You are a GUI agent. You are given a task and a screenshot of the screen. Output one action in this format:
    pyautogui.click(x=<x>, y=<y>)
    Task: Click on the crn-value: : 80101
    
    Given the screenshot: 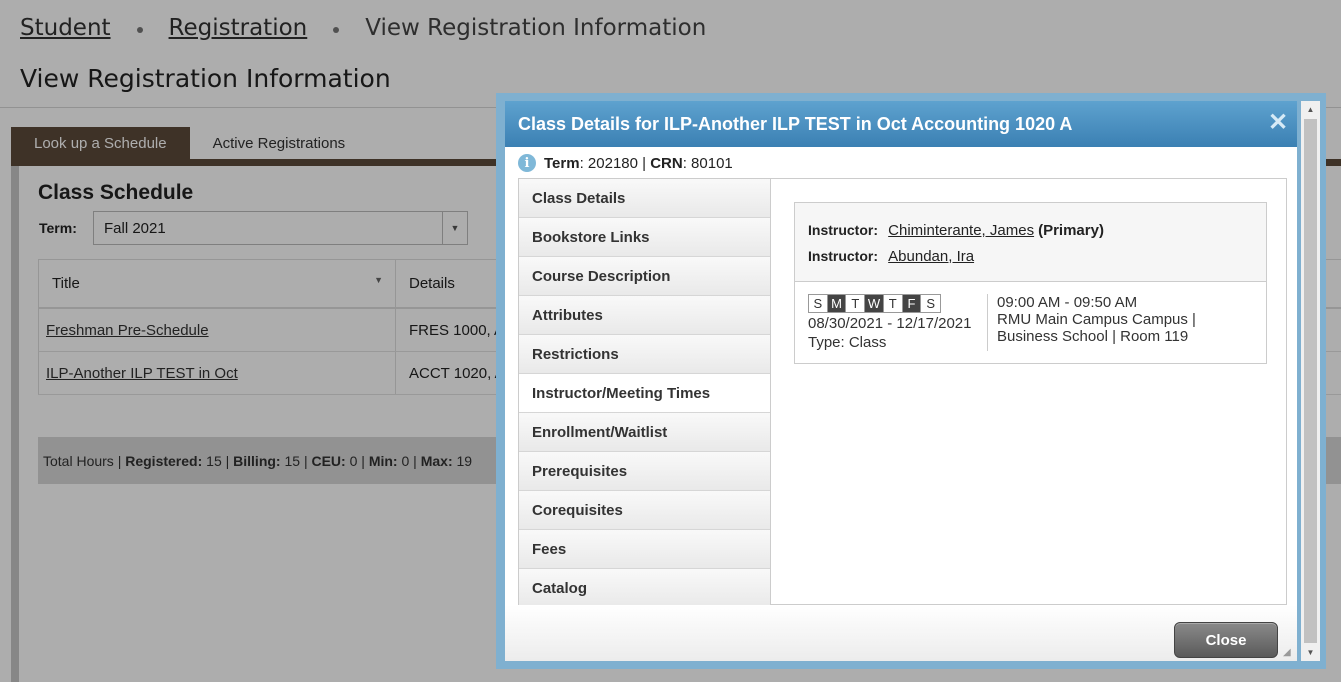 What is the action you would take?
    pyautogui.click(x=707, y=163)
    